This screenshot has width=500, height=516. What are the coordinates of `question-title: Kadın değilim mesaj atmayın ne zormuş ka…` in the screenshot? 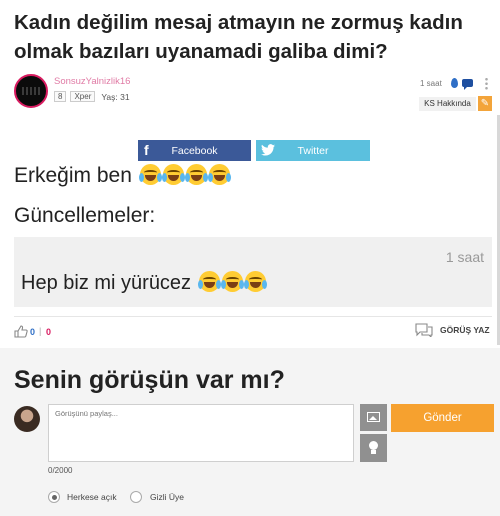 It's located at (238, 37).